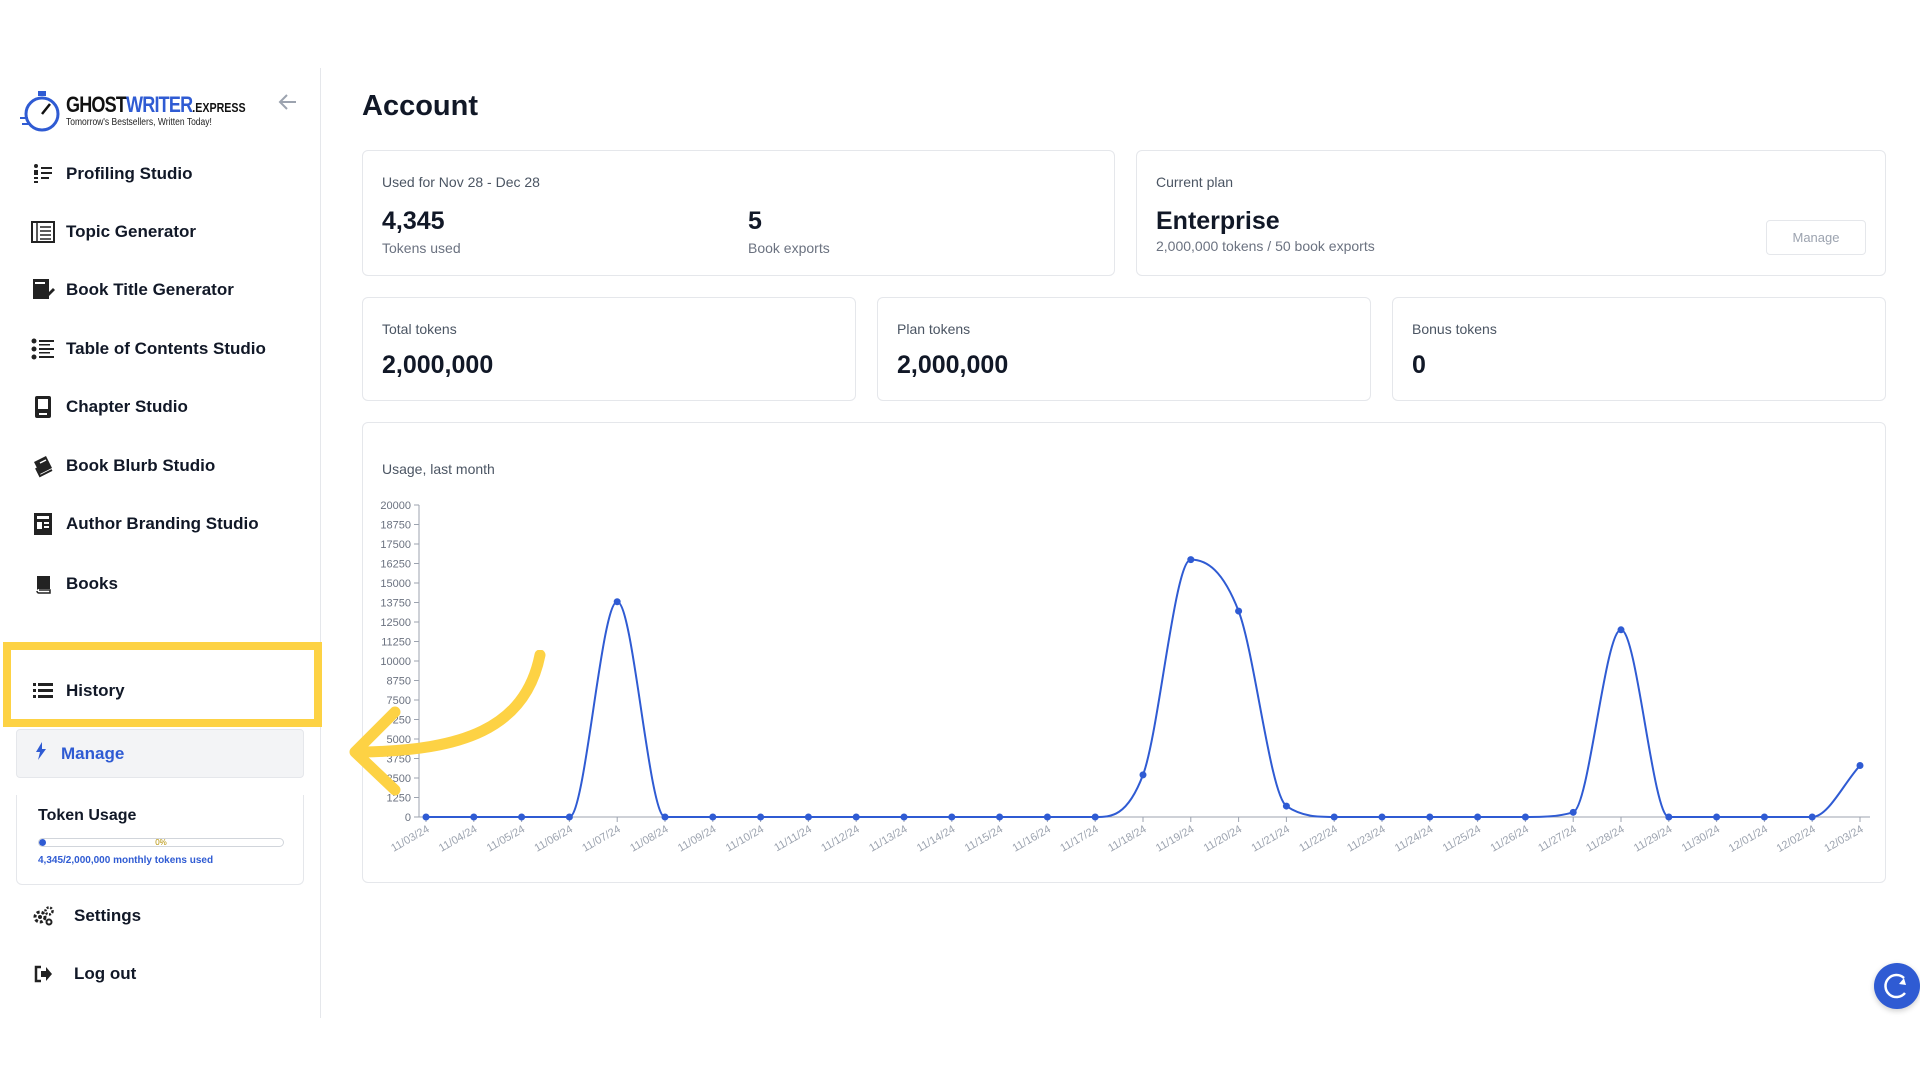 This screenshot has height=1080, width=1920. Describe the element at coordinates (127, 406) in the screenshot. I see `sidebar-item-label: Chapter Studio` at that location.